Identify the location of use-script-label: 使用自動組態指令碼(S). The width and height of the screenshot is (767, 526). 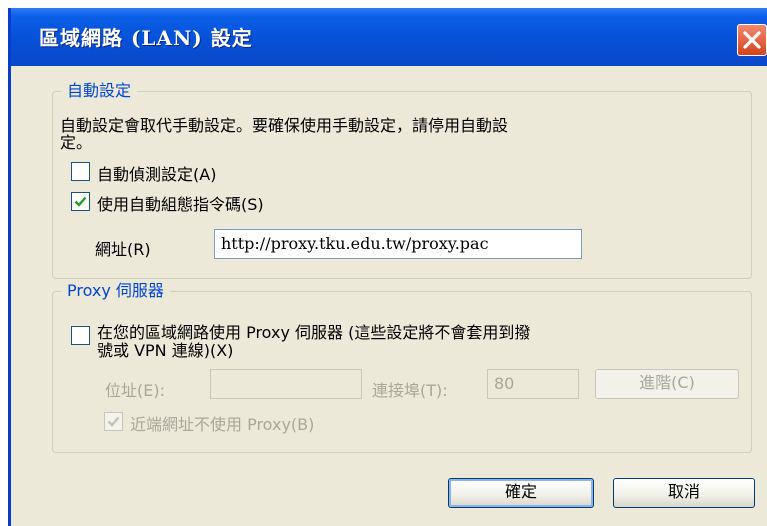
(180, 203).